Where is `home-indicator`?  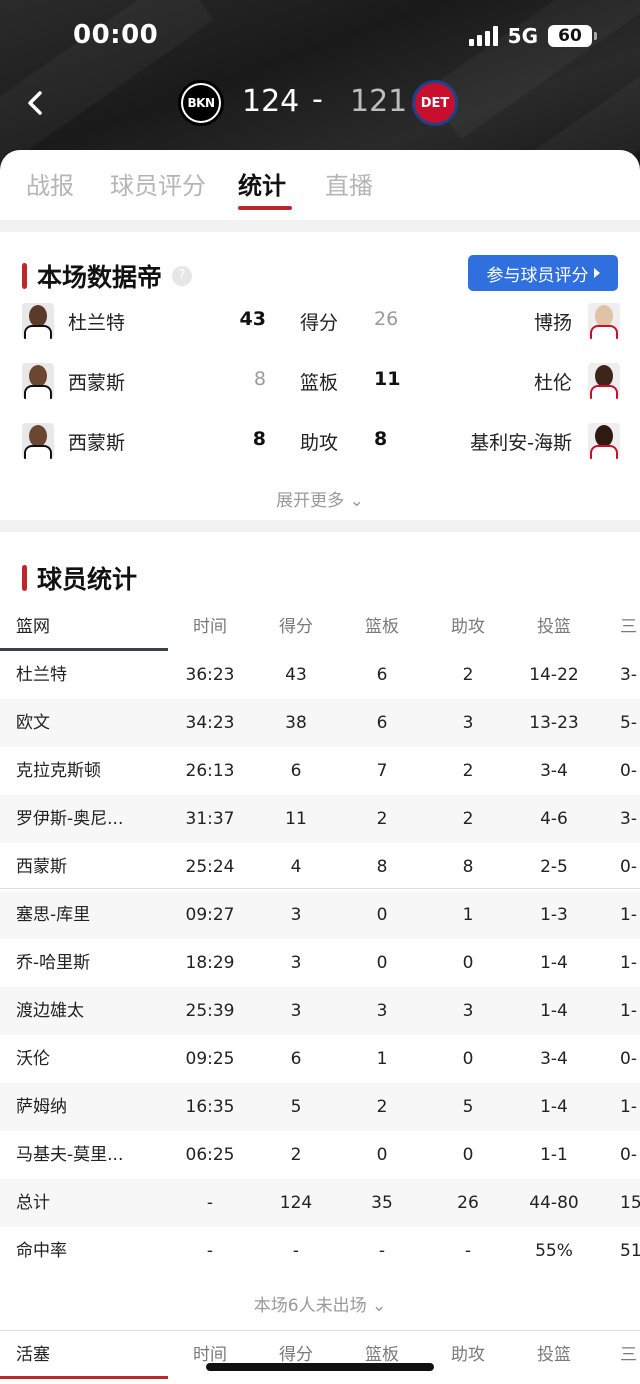 home-indicator is located at coordinates (320, 1367).